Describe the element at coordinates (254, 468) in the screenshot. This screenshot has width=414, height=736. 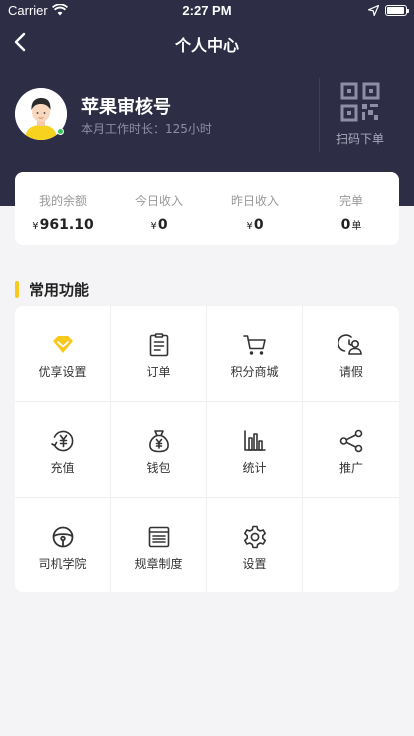
I see `function-label: 统计` at that location.